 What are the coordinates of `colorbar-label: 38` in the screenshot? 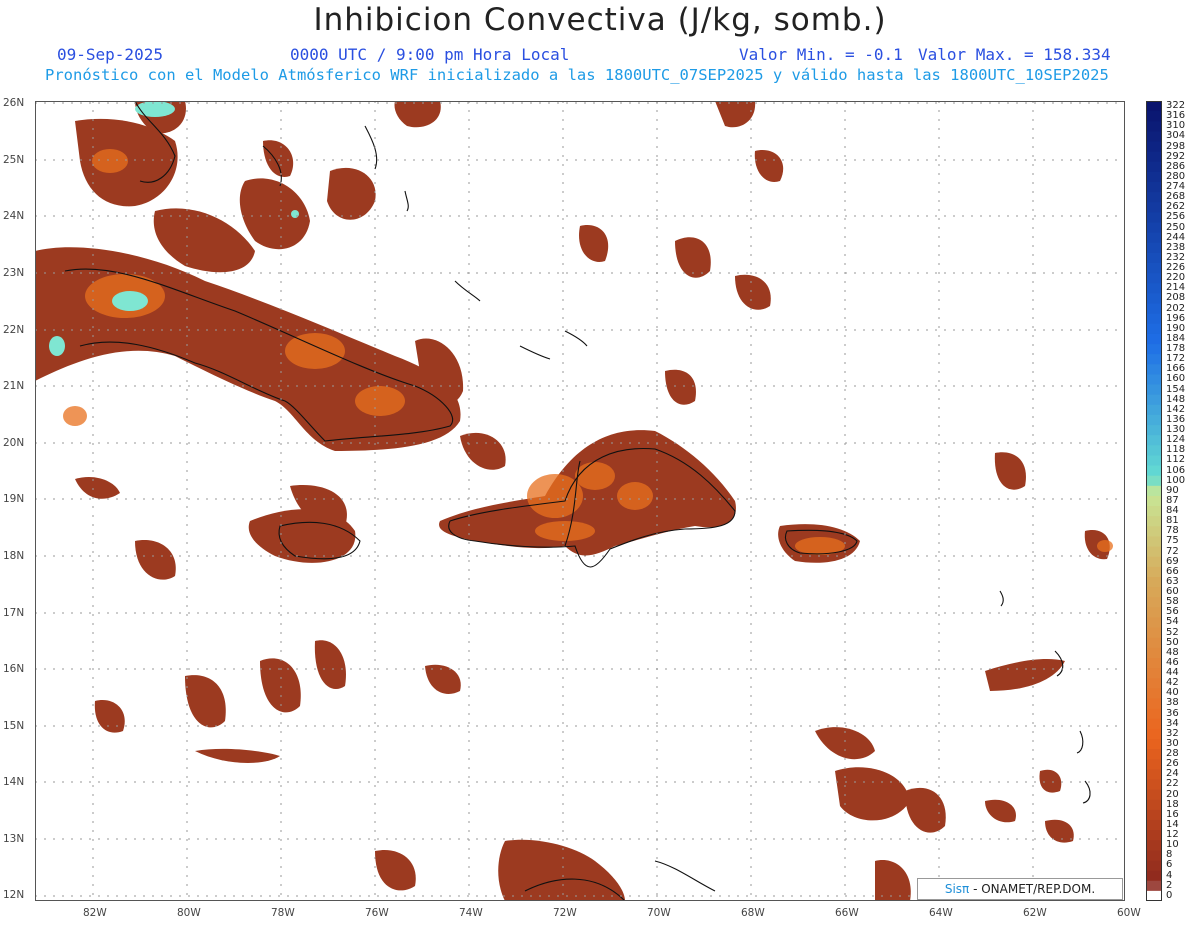 It's located at (1172, 703).